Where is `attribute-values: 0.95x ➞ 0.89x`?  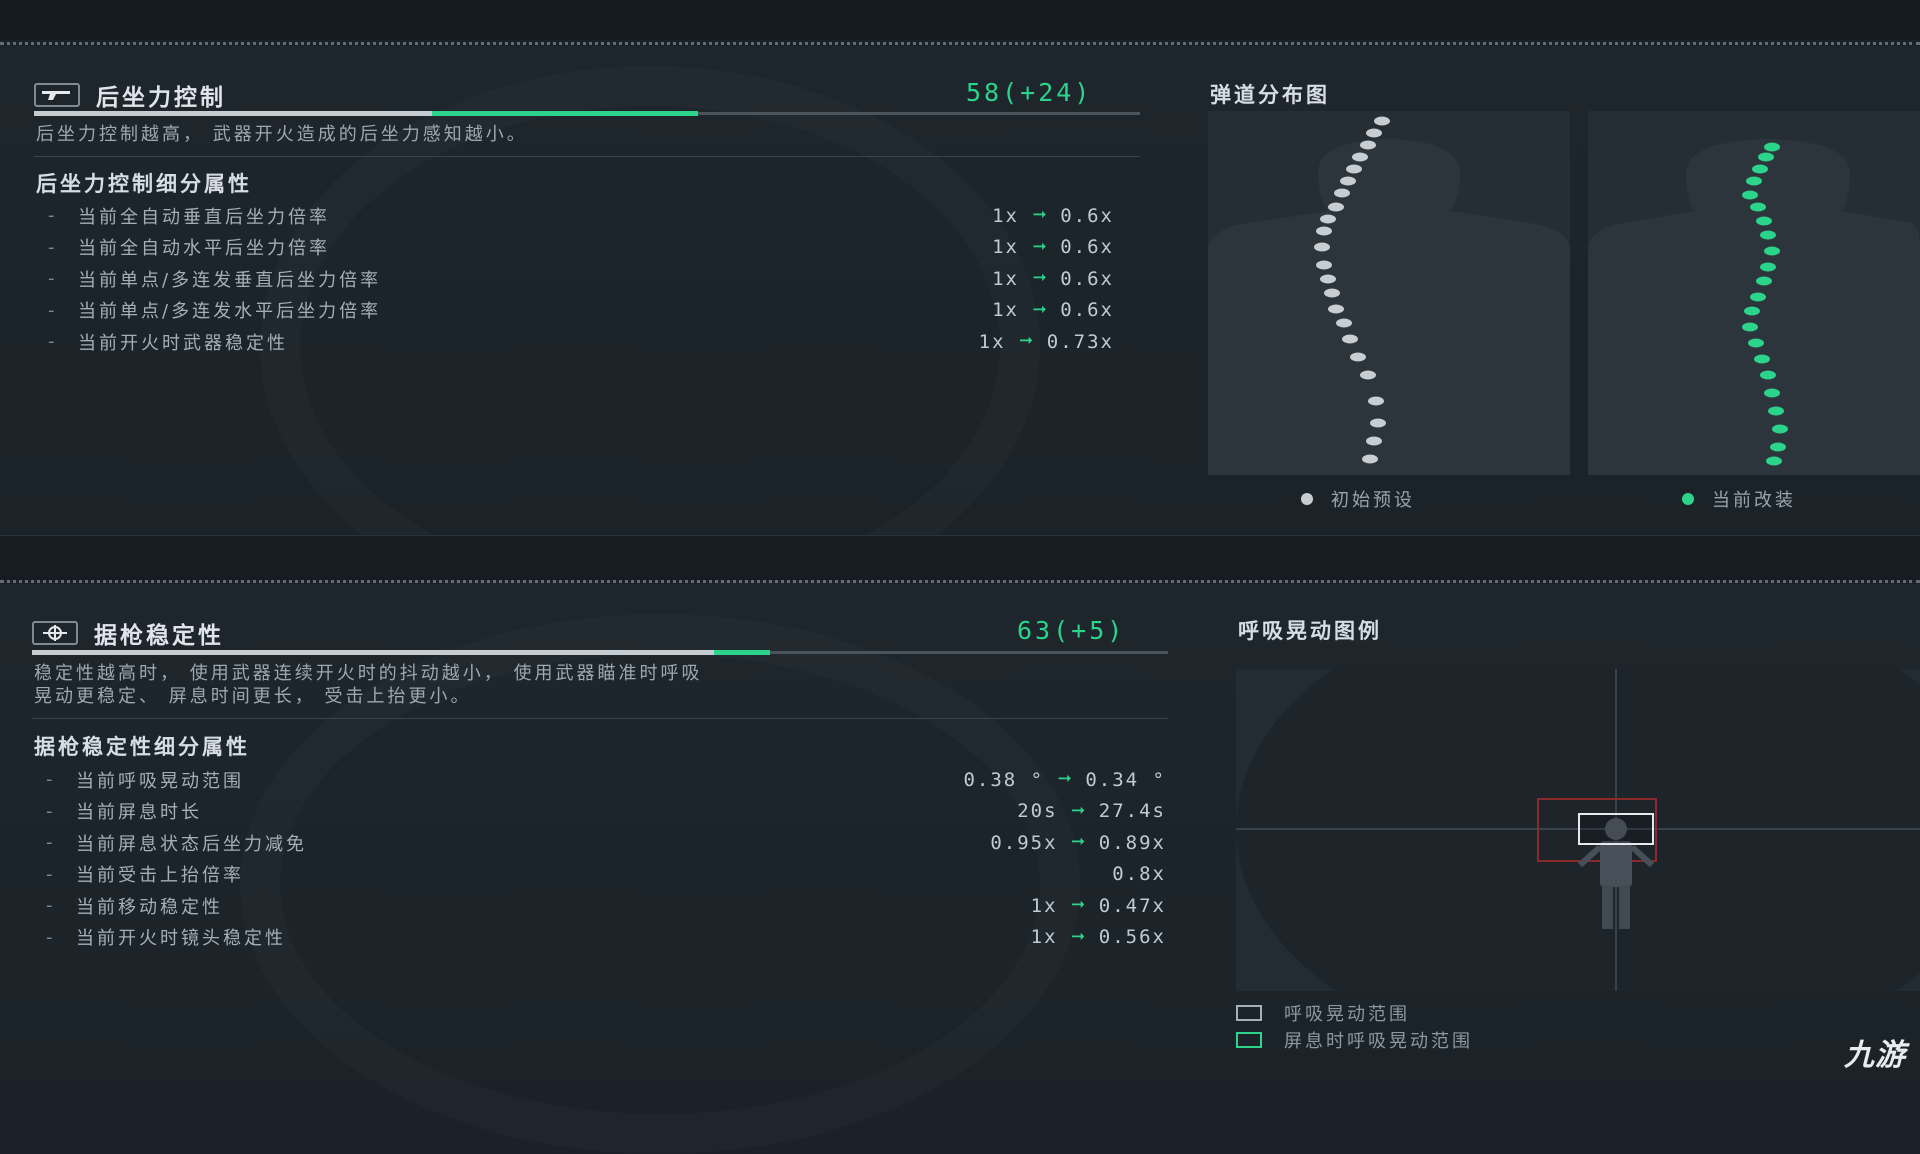 attribute-values: 0.95x ➞ 0.89x is located at coordinates (1078, 842).